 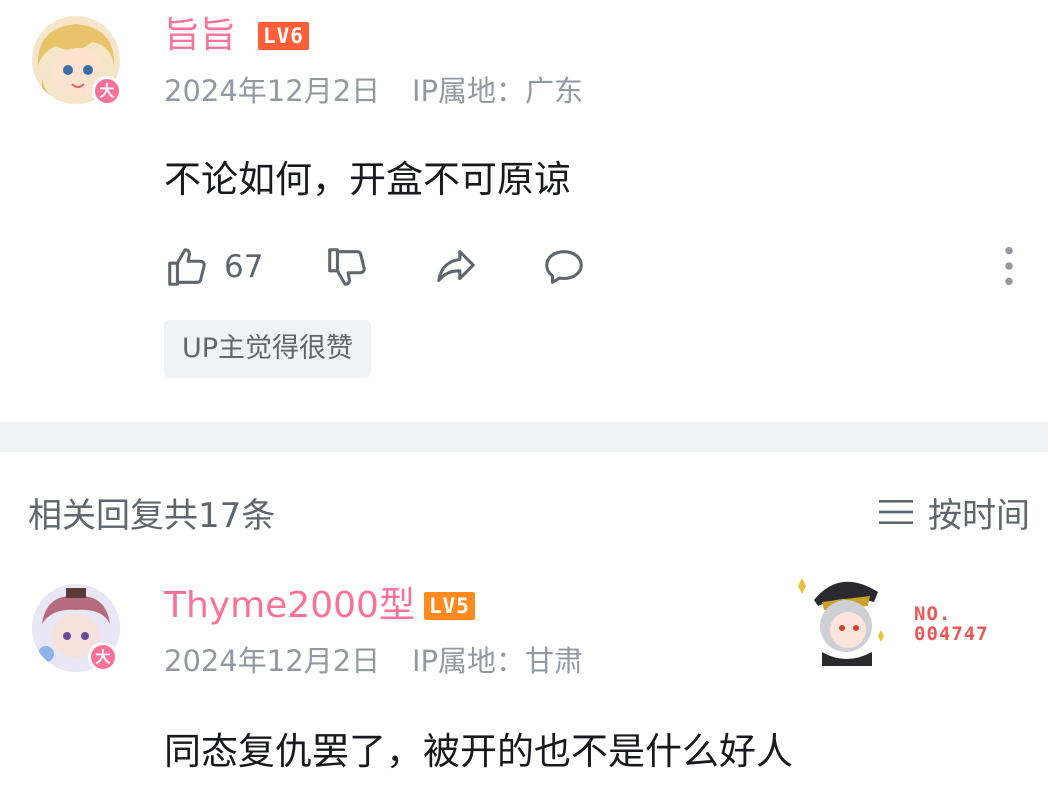 I want to click on like-button: 67, so click(x=213, y=267).